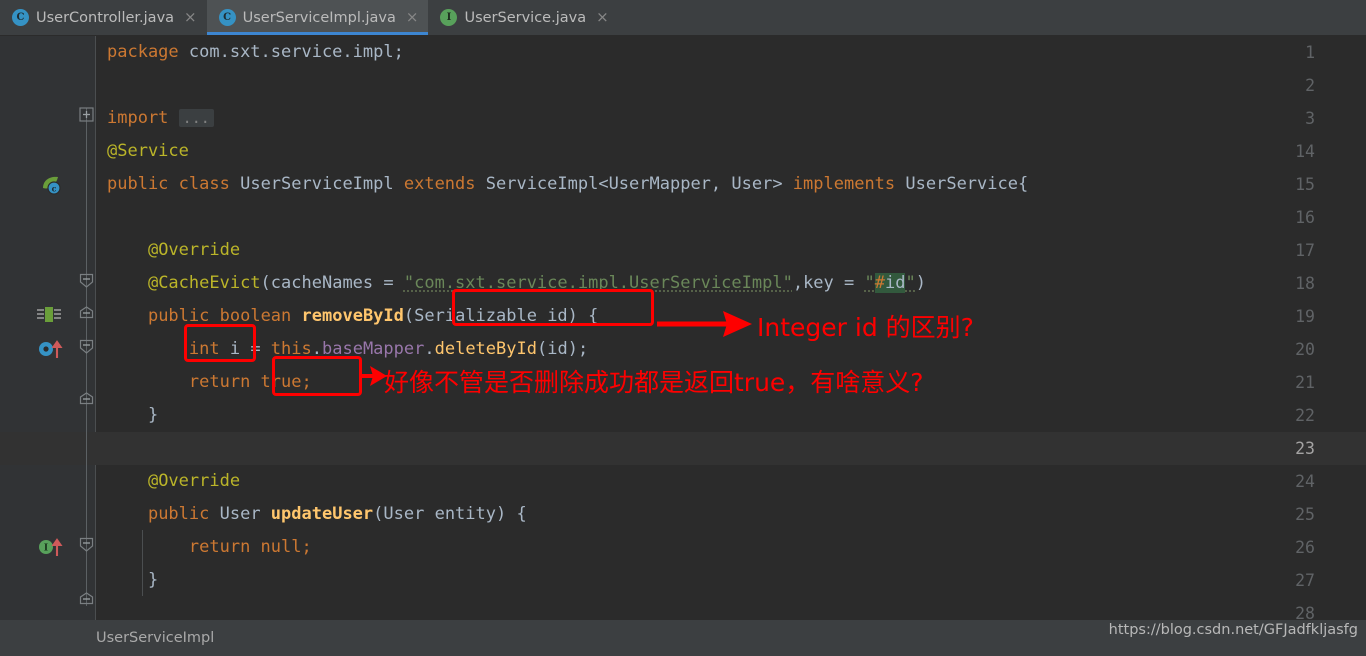 The height and width of the screenshot is (656, 1366). I want to click on spring-cache-icon, so click(49, 315).